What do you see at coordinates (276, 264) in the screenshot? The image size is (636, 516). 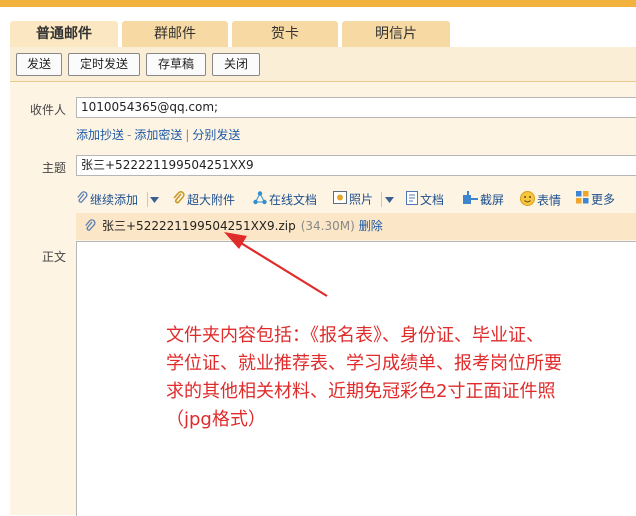 I see `red-arrow-annotation` at bounding box center [276, 264].